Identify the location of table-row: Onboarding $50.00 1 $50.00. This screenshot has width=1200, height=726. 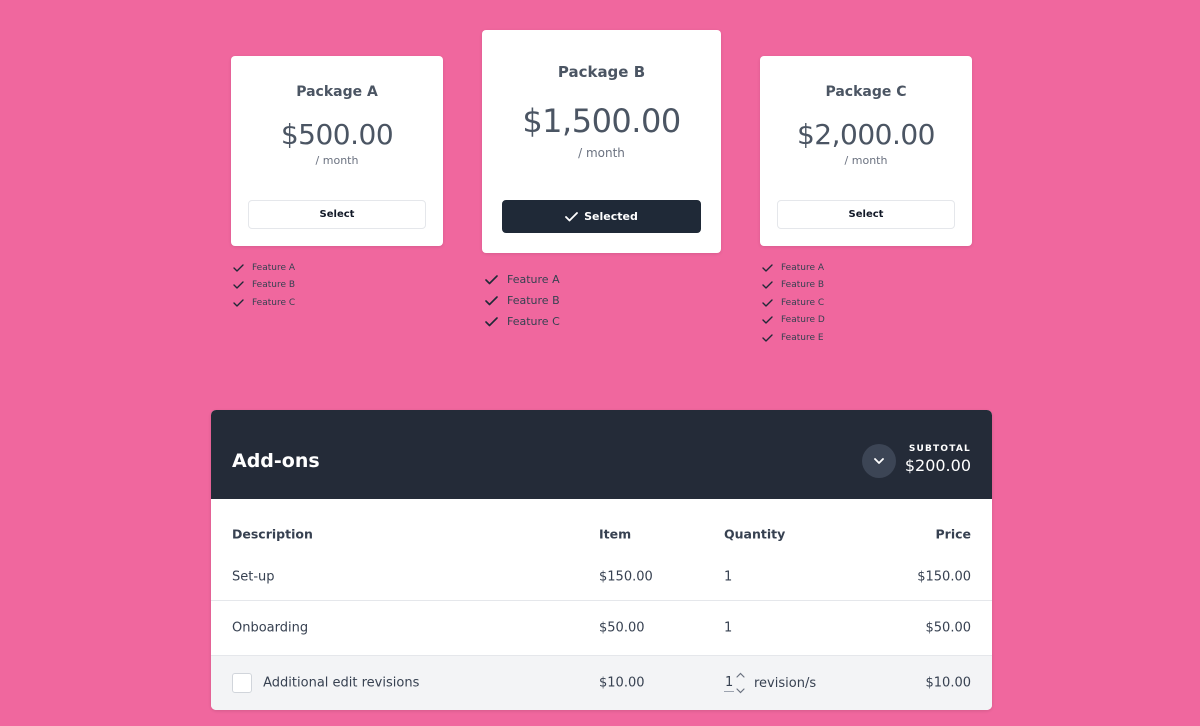
(601, 628).